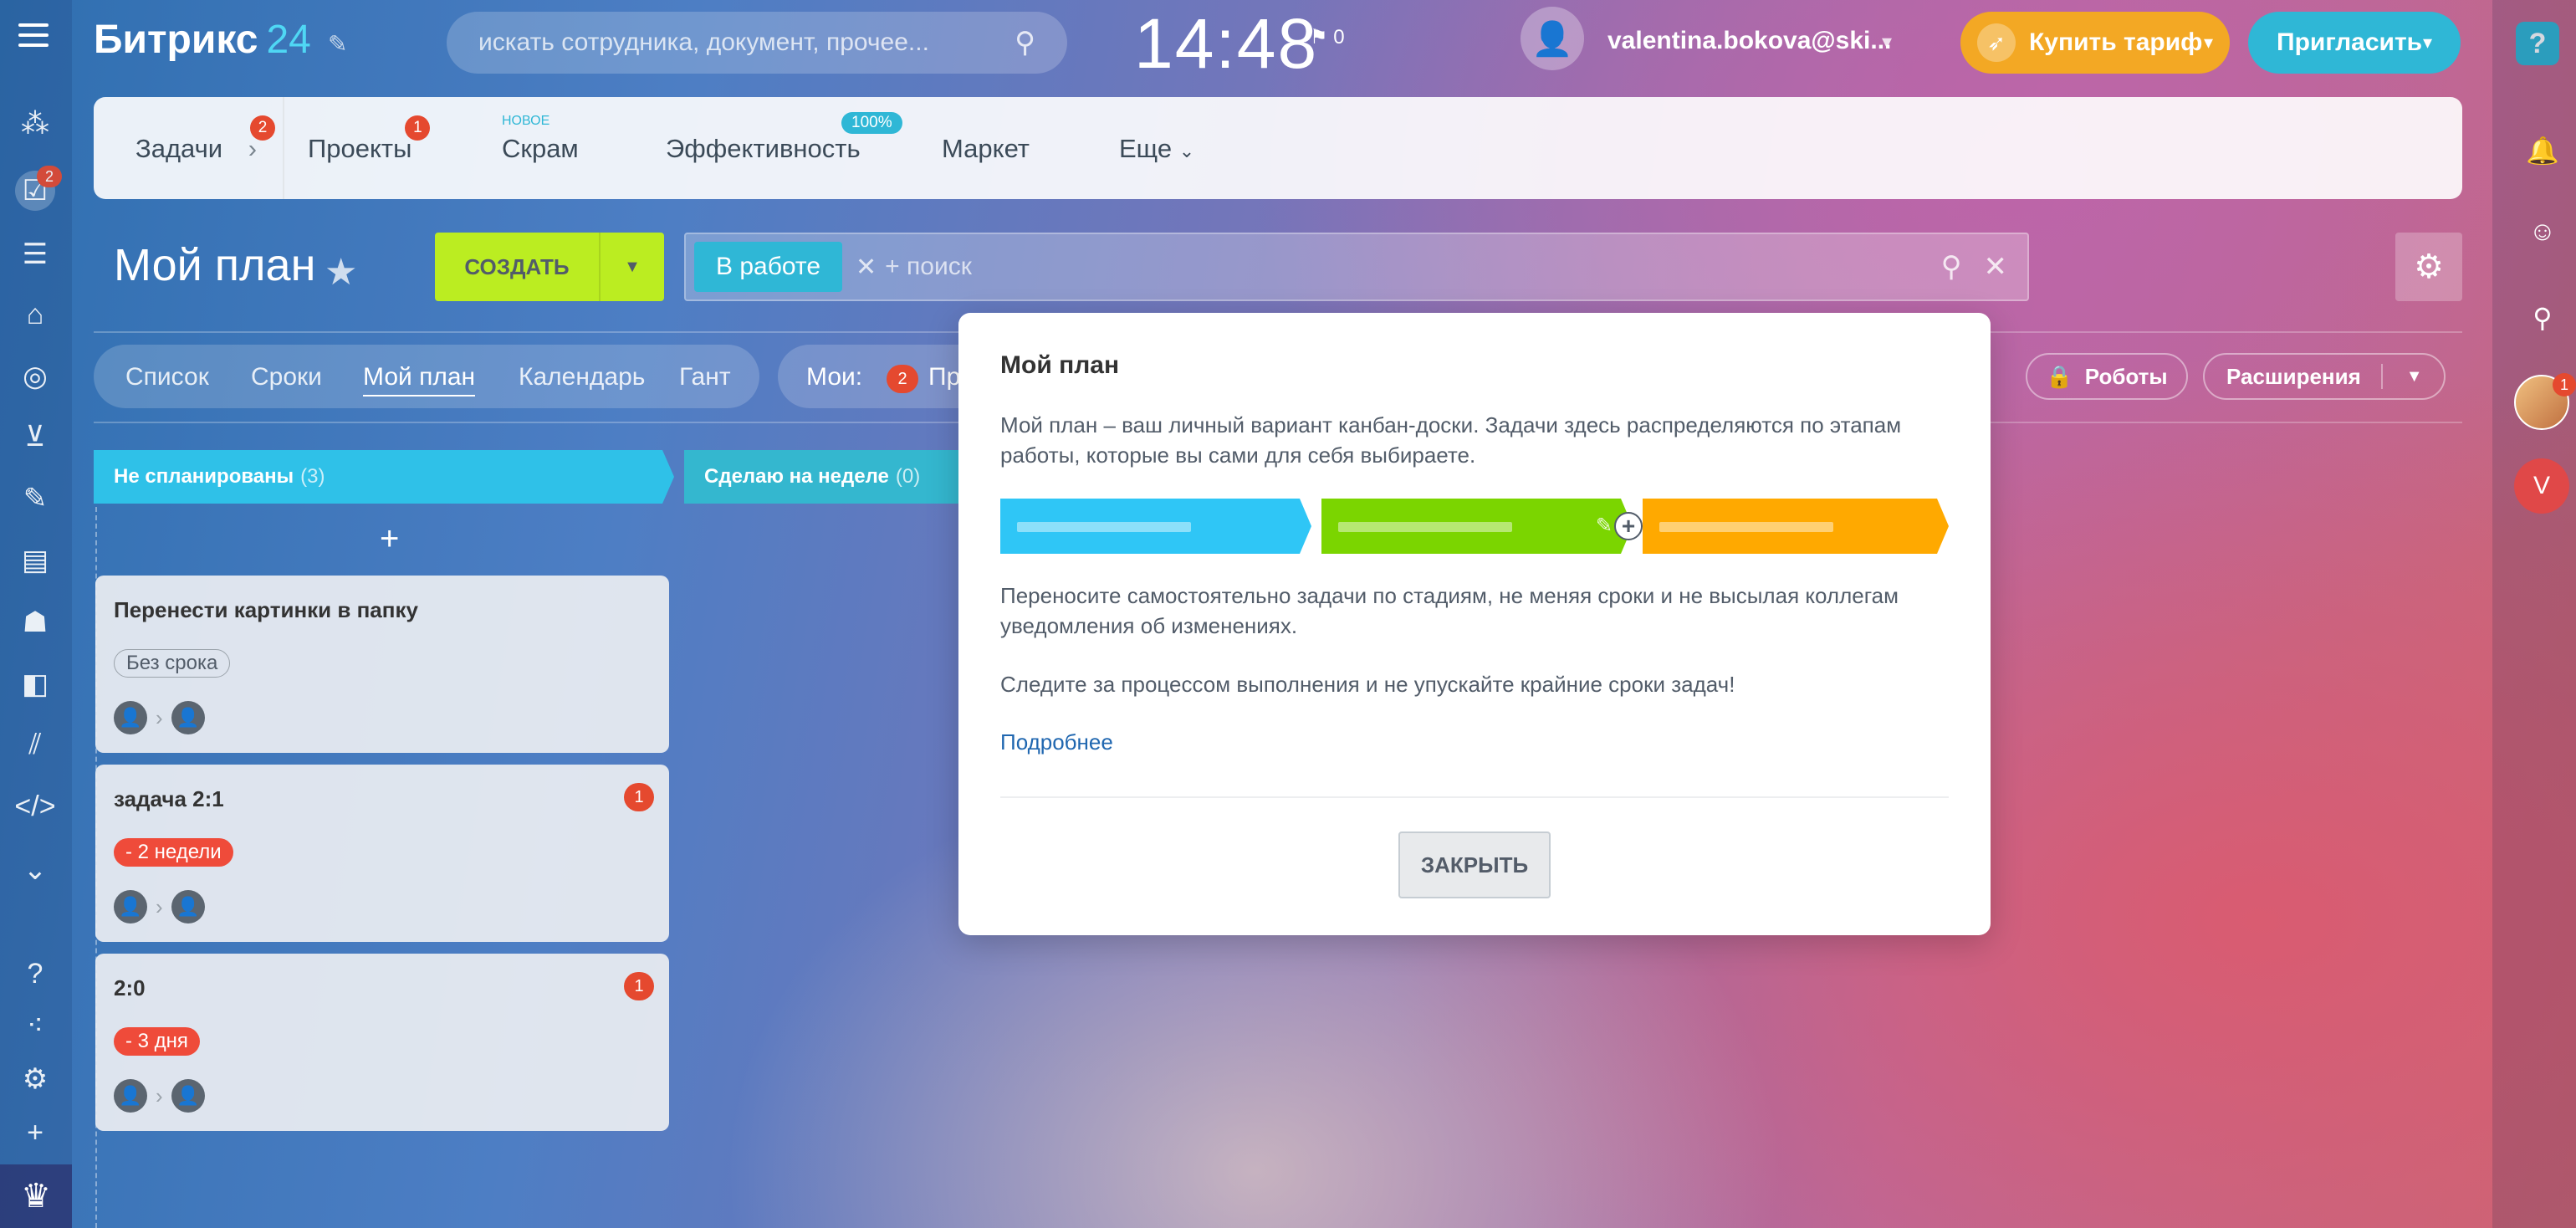  I want to click on messenger-chat-icon: ☺, so click(2542, 231).